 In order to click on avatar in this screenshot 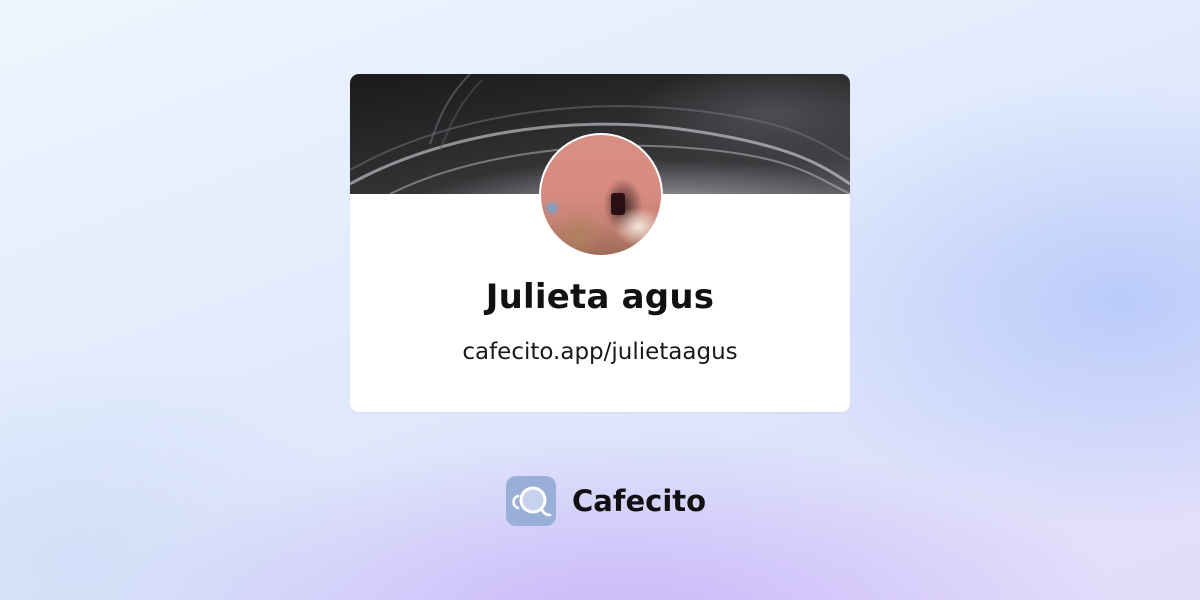, I will do `click(601, 195)`.